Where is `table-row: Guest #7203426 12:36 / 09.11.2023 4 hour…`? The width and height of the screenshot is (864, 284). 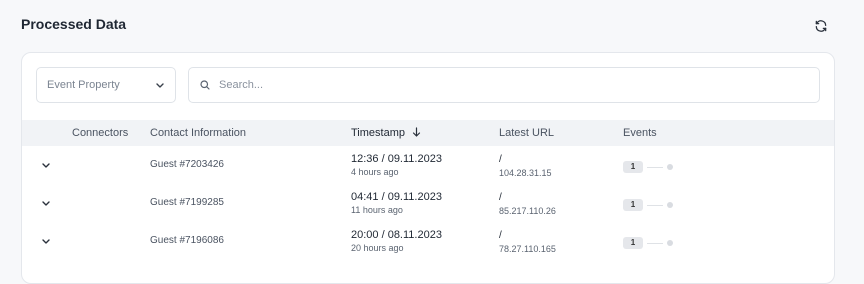
table-row: Guest #7203426 12:36 / 09.11.2023 4 hour… is located at coordinates (428, 165).